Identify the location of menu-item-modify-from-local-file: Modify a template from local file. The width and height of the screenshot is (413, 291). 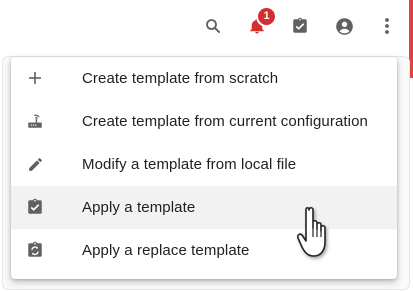
(204, 164).